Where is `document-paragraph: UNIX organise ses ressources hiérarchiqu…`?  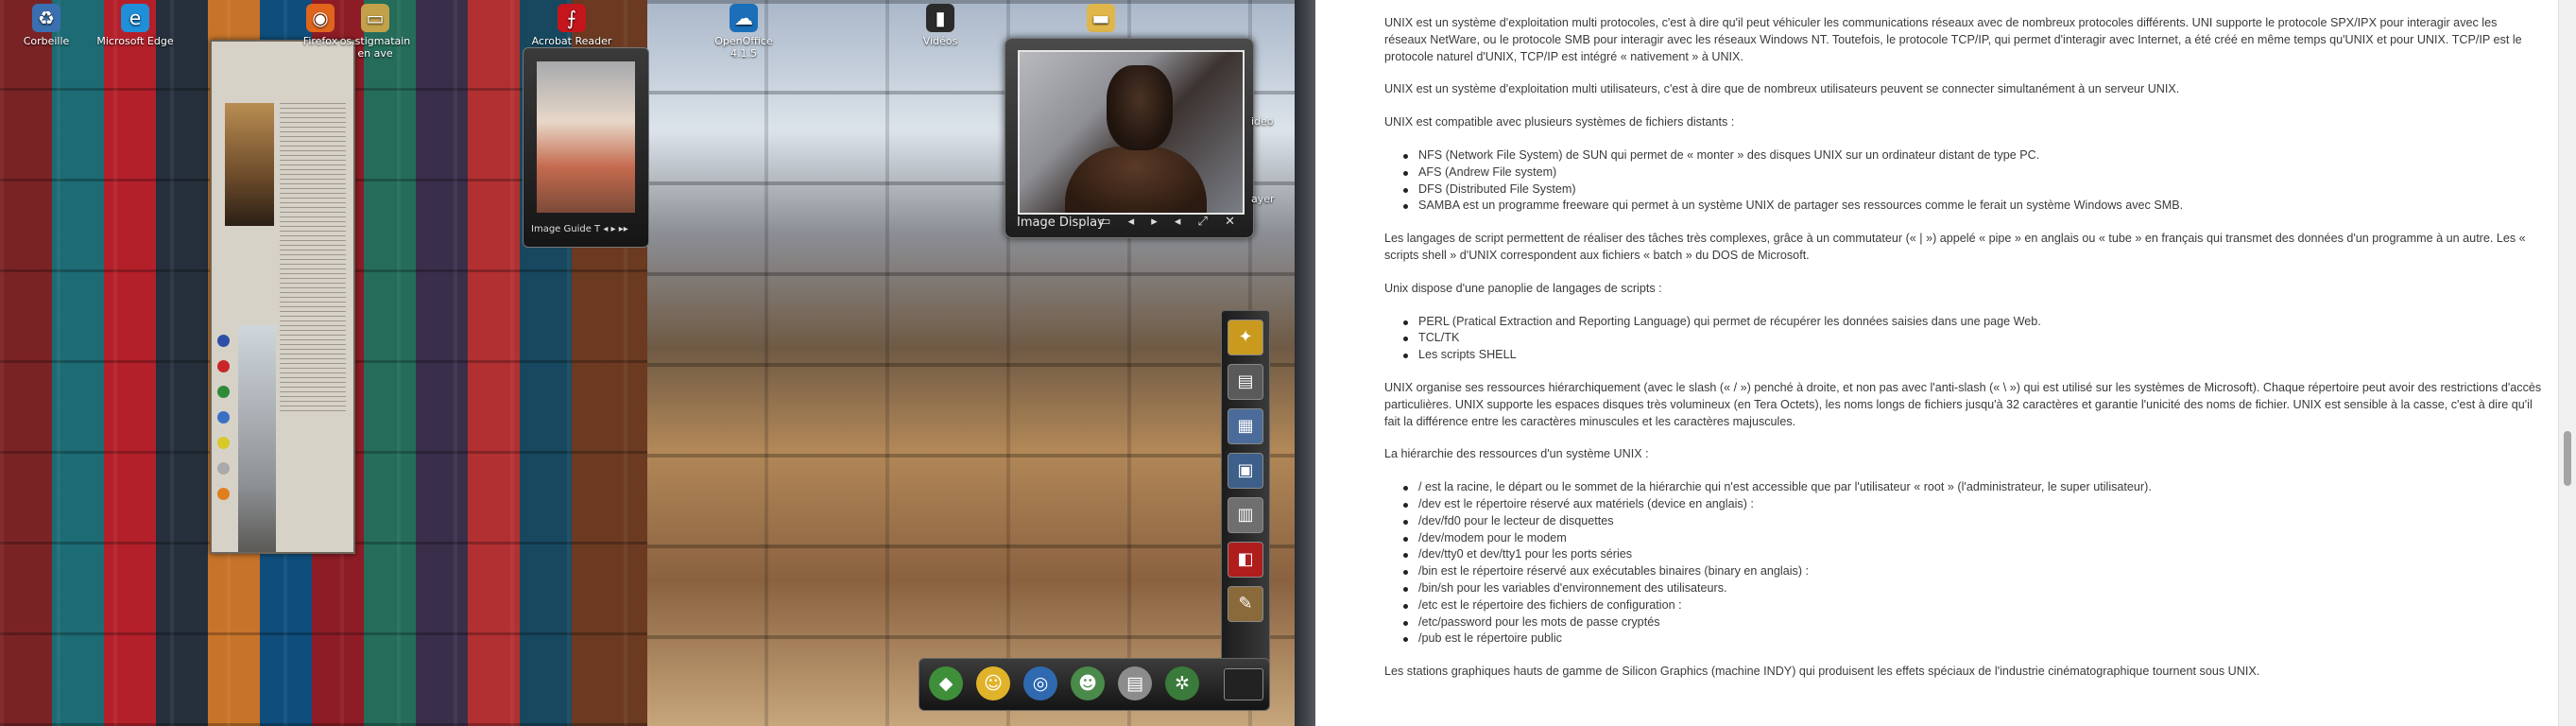 document-paragraph: UNIX organise ses ressources hiérarchiqu… is located at coordinates (1963, 404).